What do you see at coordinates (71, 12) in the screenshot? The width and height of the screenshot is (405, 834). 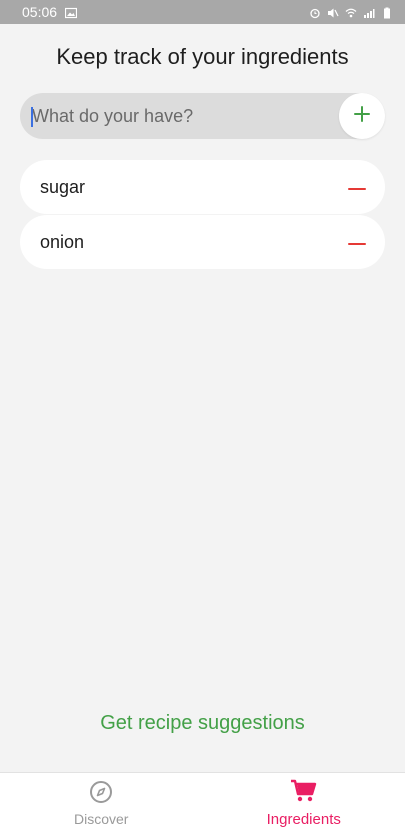 I see `image-icon` at bounding box center [71, 12].